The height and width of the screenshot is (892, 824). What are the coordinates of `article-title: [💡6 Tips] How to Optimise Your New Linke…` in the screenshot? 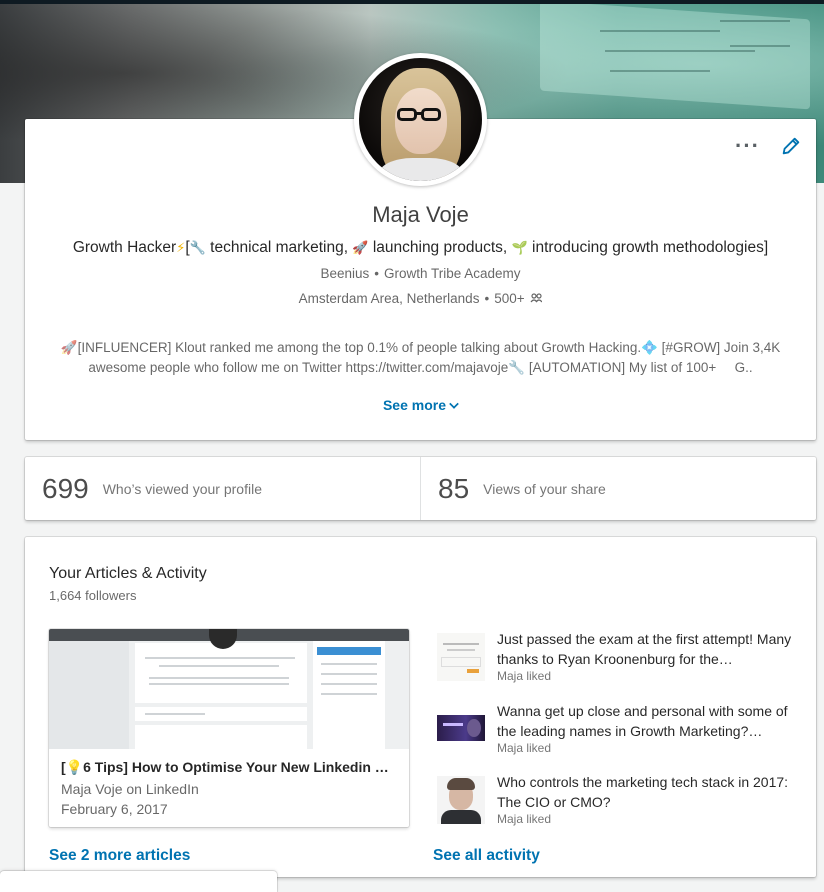 It's located at (229, 767).